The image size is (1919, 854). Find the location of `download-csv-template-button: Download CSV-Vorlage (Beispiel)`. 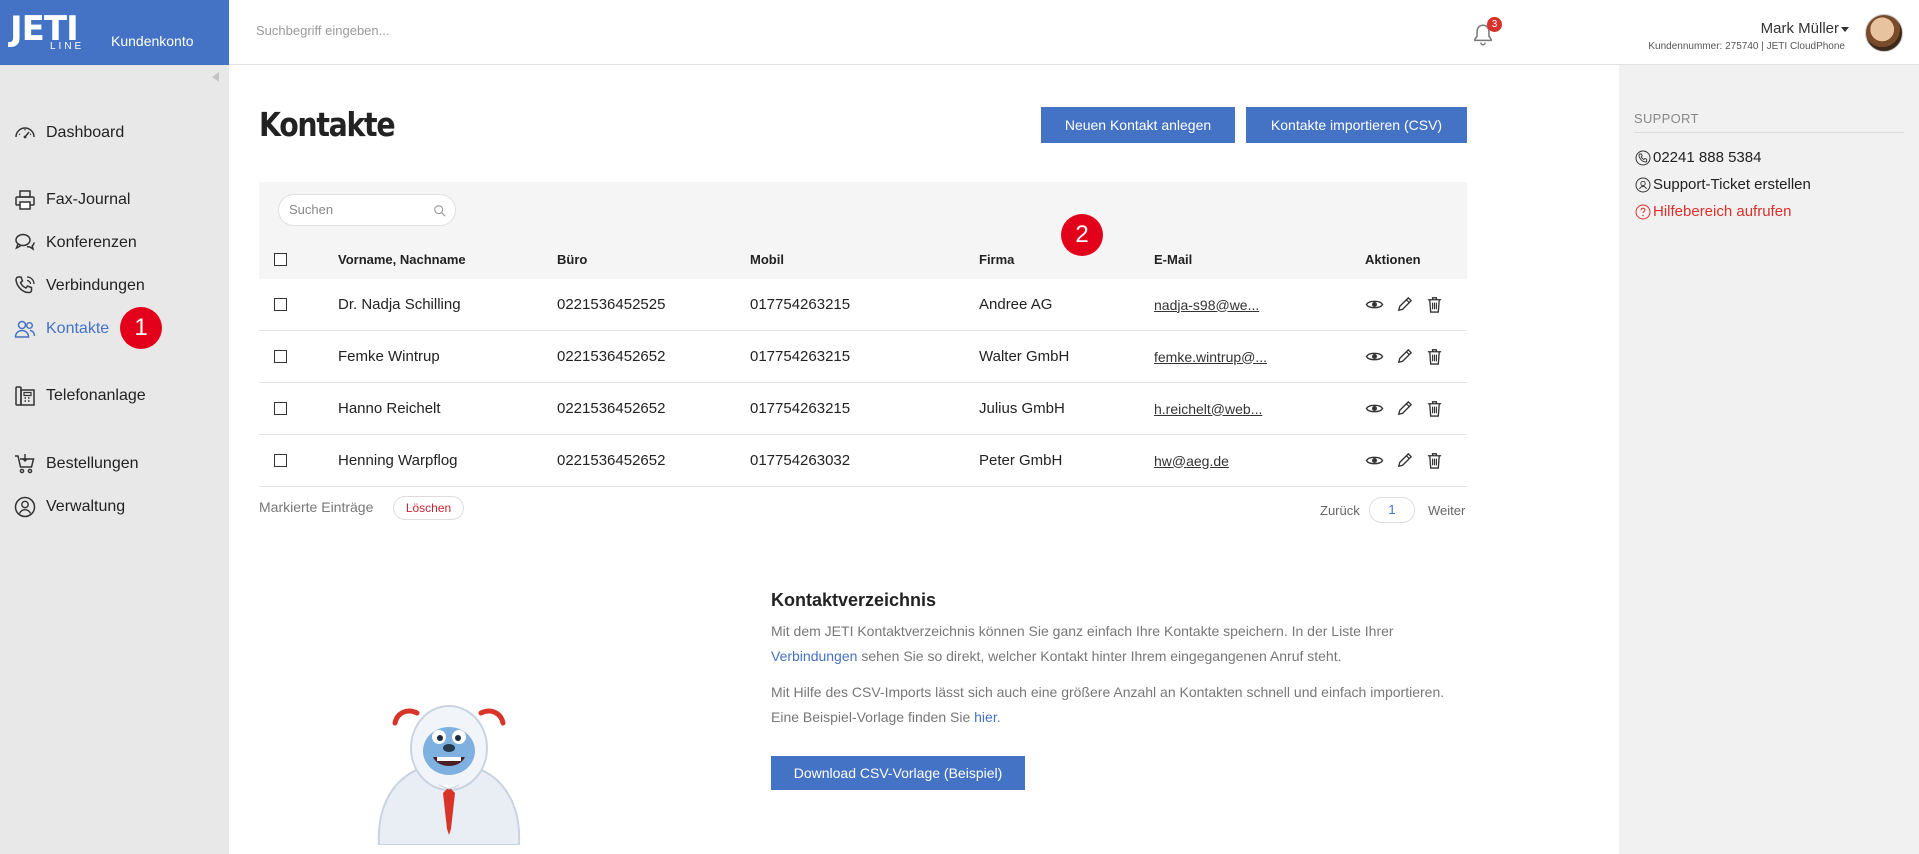

download-csv-template-button: Download CSV-Vorlage (Beispiel) is located at coordinates (898, 773).